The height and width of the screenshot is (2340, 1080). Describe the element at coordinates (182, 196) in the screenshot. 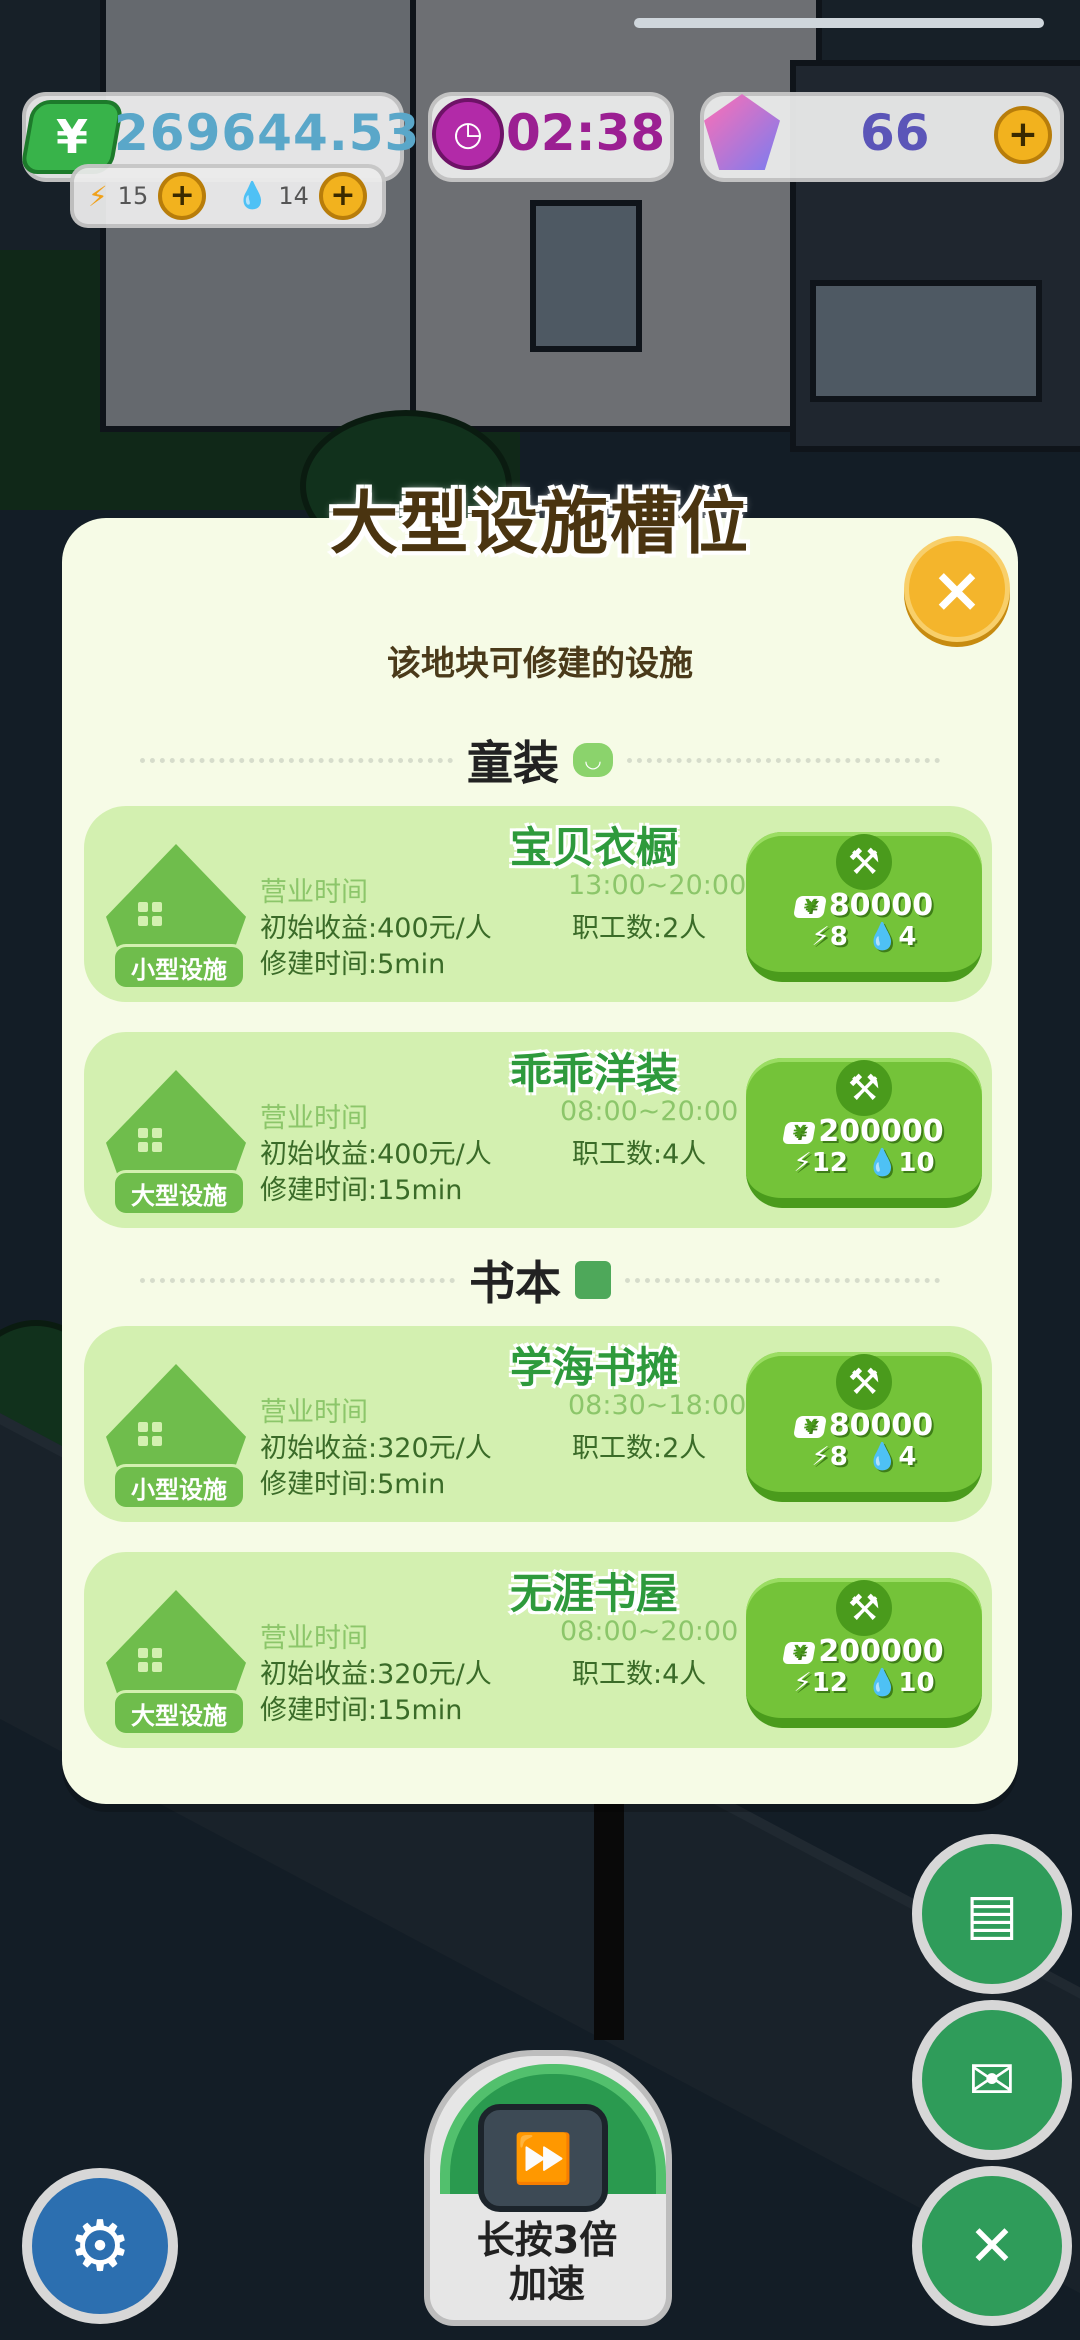

I see `add-energy-button: +` at that location.